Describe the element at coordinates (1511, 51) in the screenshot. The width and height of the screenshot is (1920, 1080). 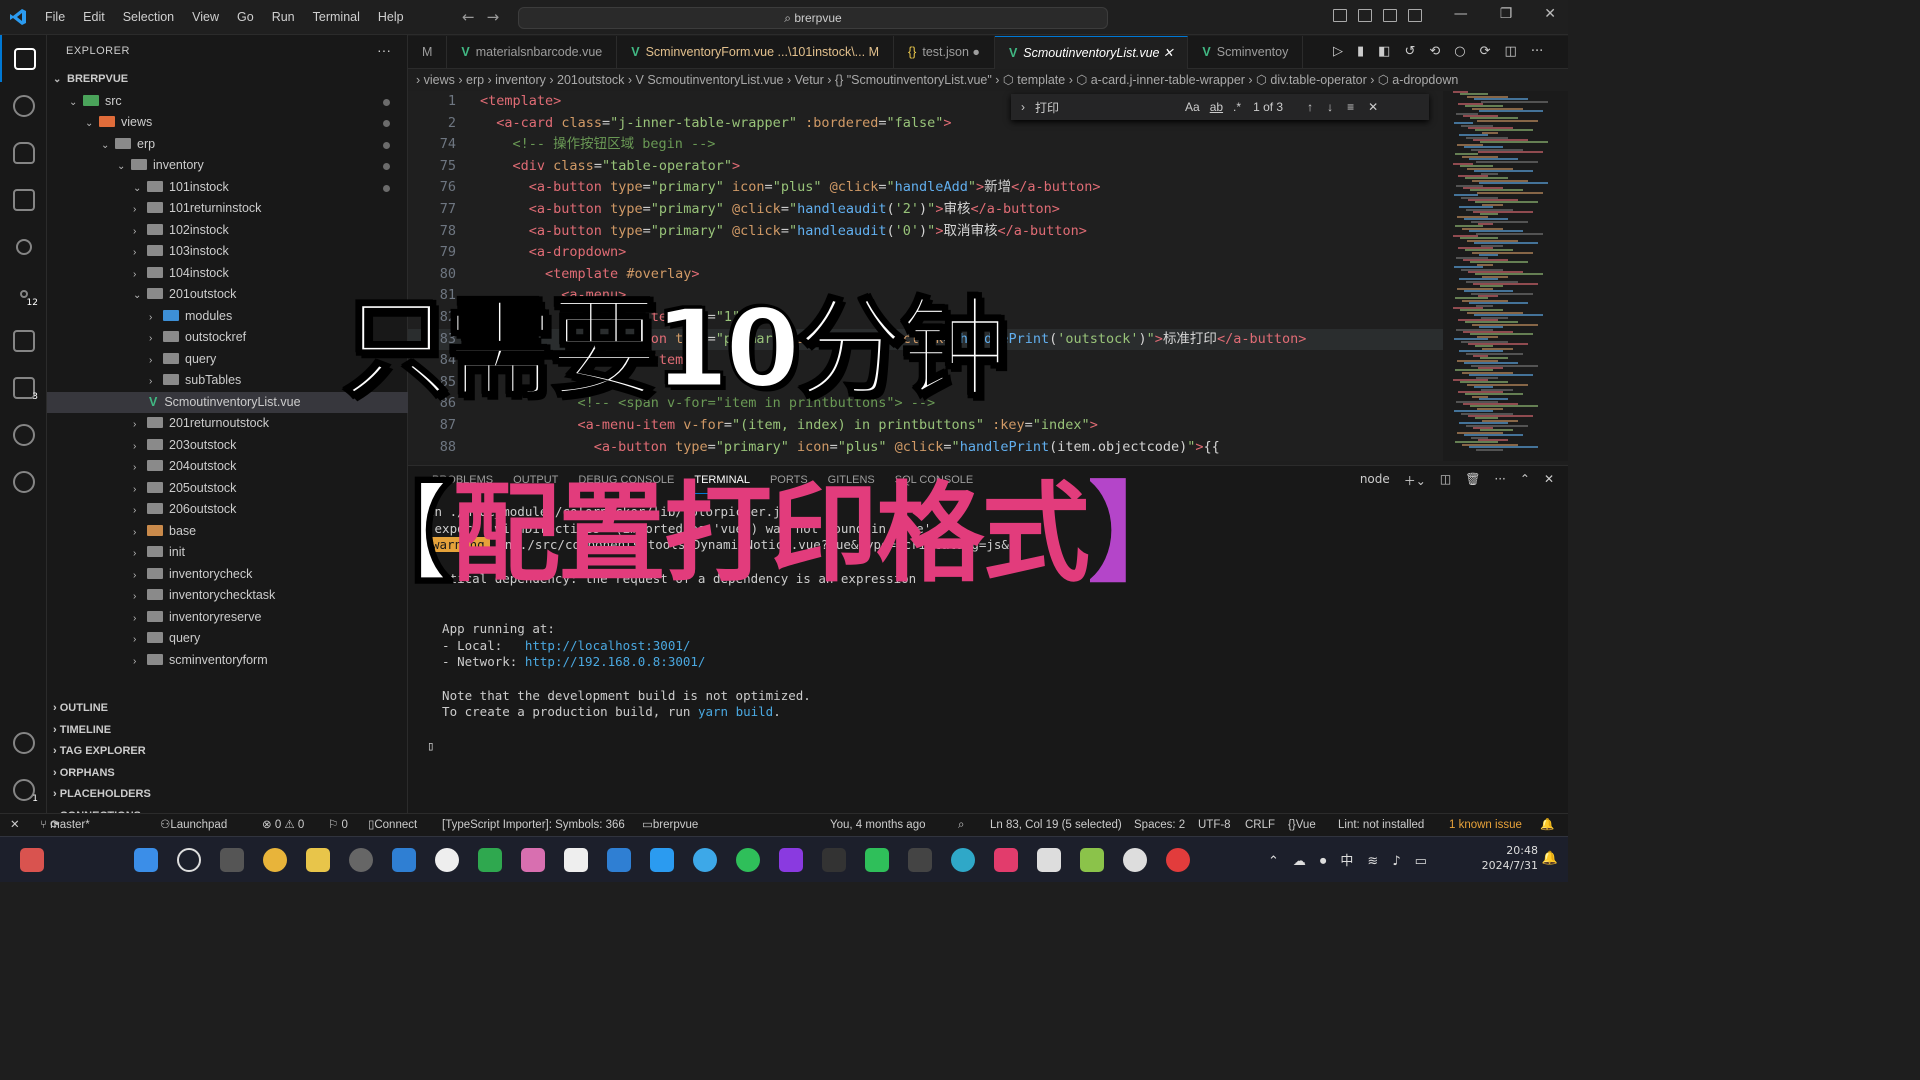
I see `split-editor-icon: ◫` at that location.